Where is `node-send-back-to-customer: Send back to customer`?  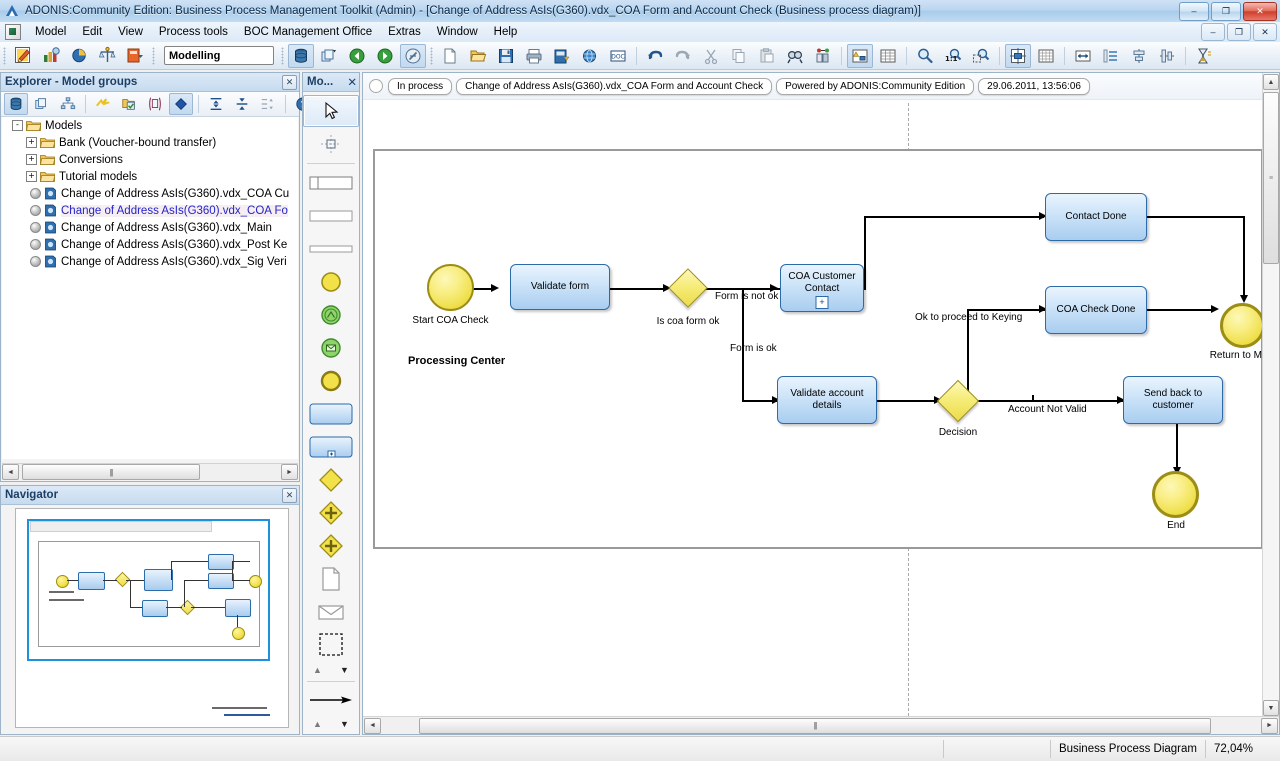
node-send-back-to-customer: Send back to customer is located at coordinates (1173, 400).